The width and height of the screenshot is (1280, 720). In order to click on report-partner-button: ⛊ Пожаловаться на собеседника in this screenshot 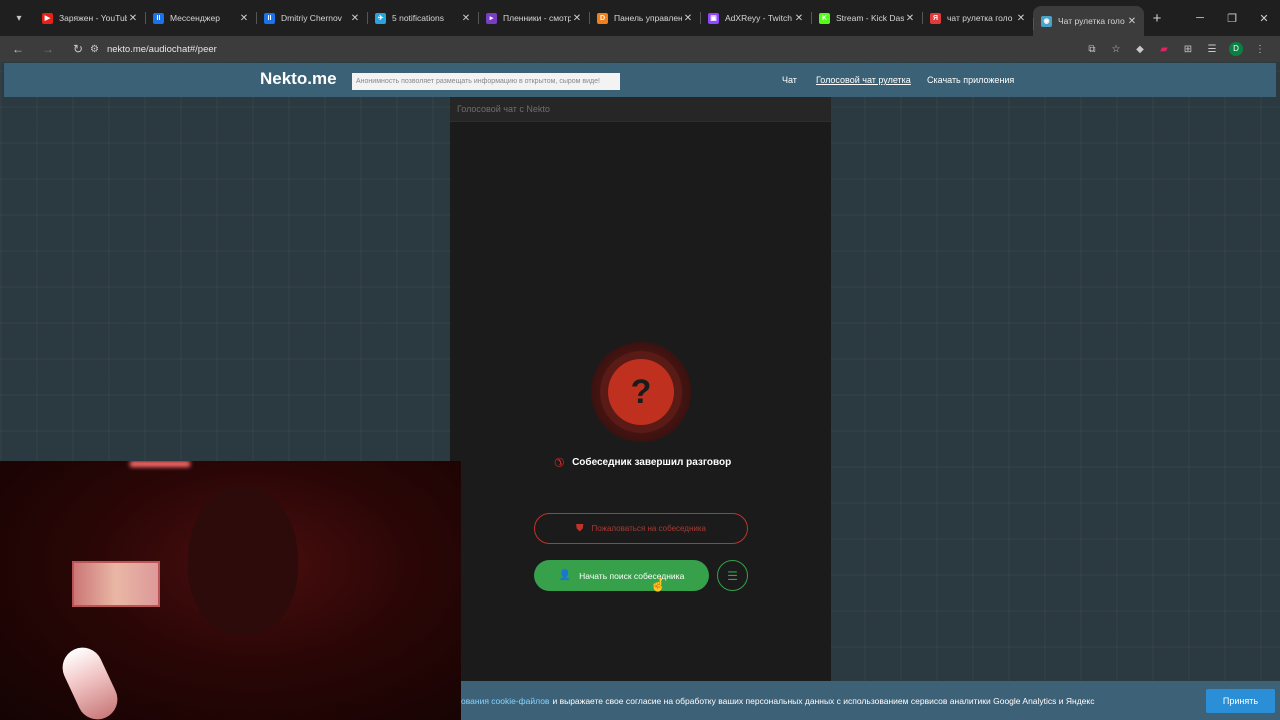, I will do `click(641, 528)`.